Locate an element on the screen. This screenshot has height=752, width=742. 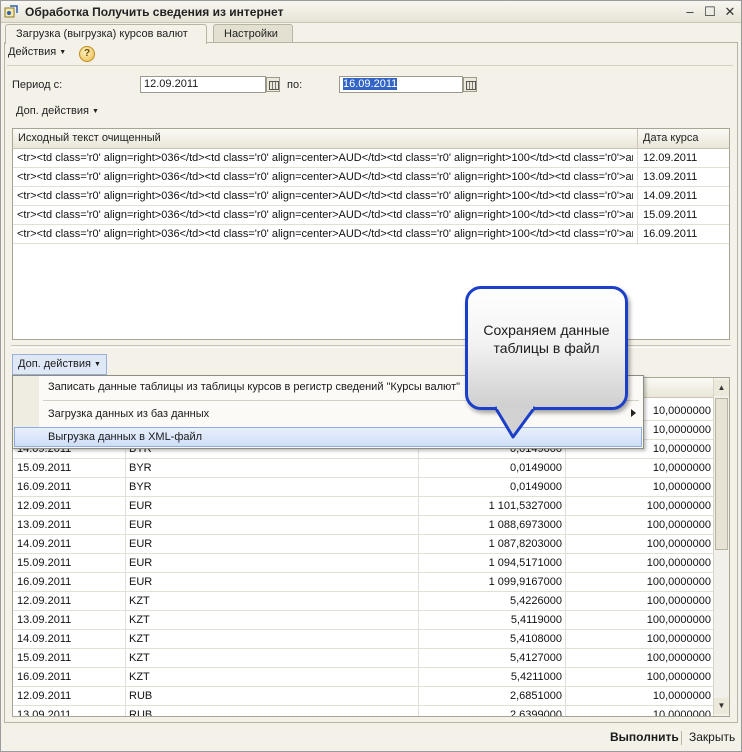
column-divider is located at coordinates (637, 139).